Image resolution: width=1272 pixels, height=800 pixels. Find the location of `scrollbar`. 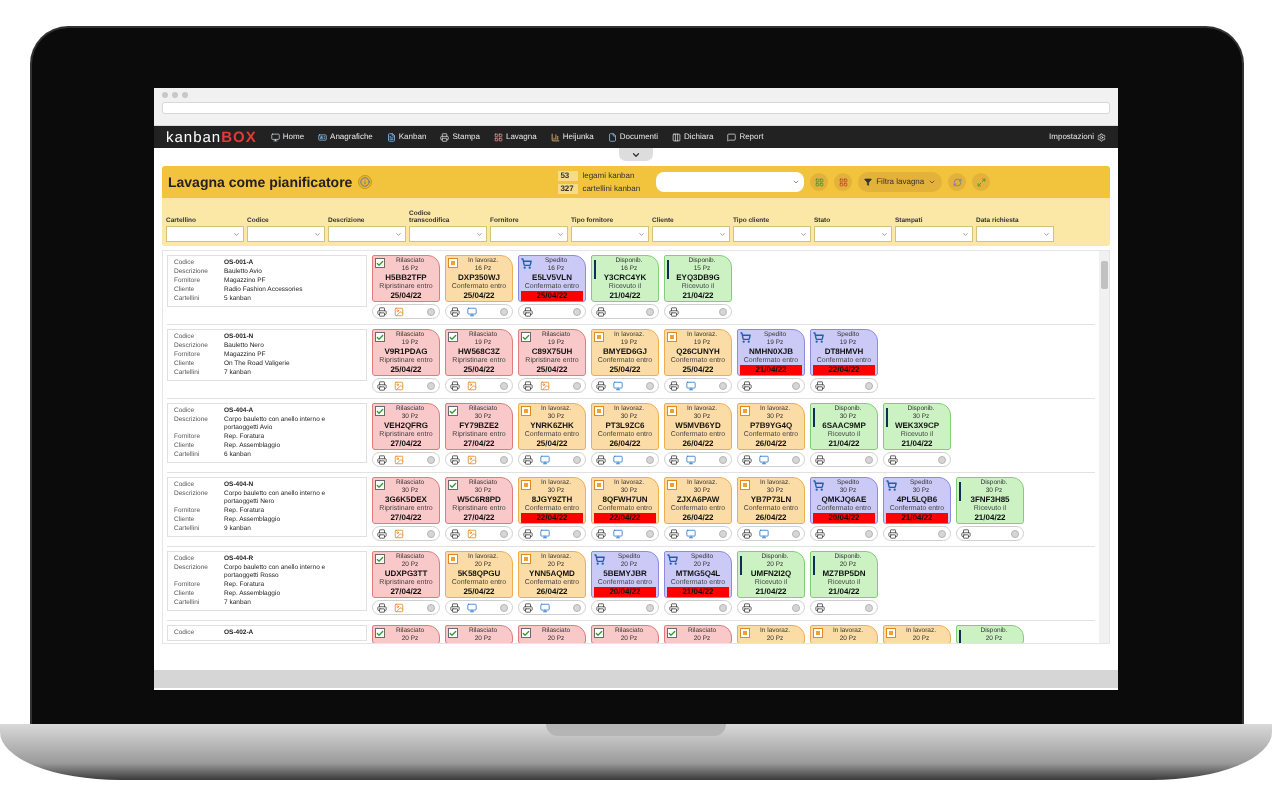

scrollbar is located at coordinates (1103, 447).